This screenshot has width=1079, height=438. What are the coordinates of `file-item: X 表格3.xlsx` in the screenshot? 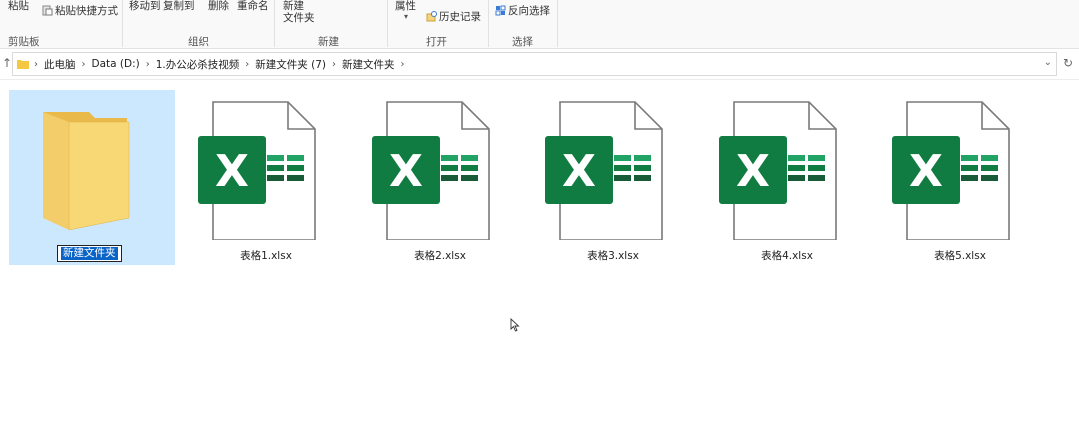 It's located at (613, 177).